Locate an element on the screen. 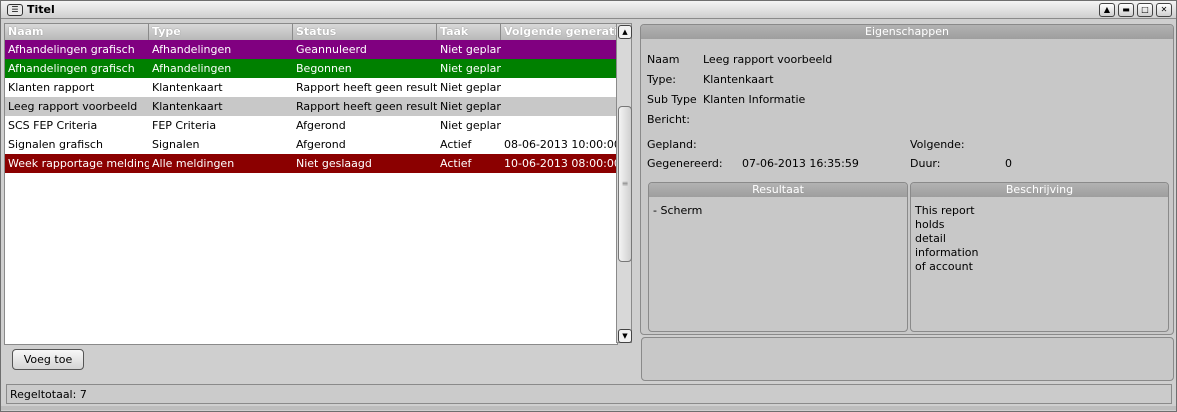 The width and height of the screenshot is (1177, 412). voeg-toe-button: Voeg toe is located at coordinates (48, 359).